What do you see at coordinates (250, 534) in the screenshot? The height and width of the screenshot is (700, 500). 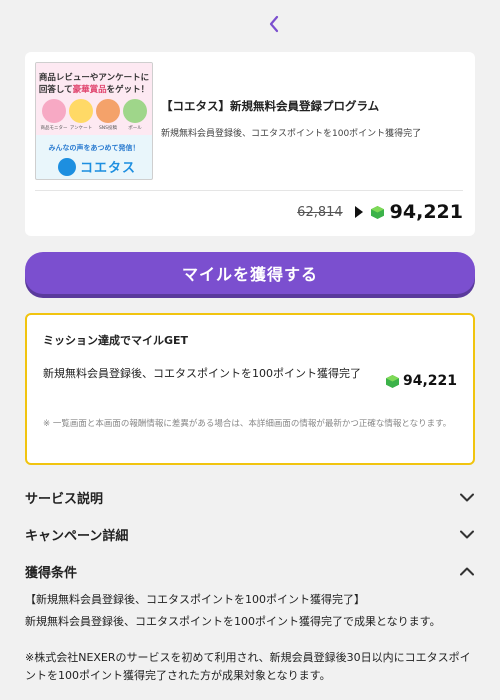 I see `accordion-campaign: キャンペーン詳細` at bounding box center [250, 534].